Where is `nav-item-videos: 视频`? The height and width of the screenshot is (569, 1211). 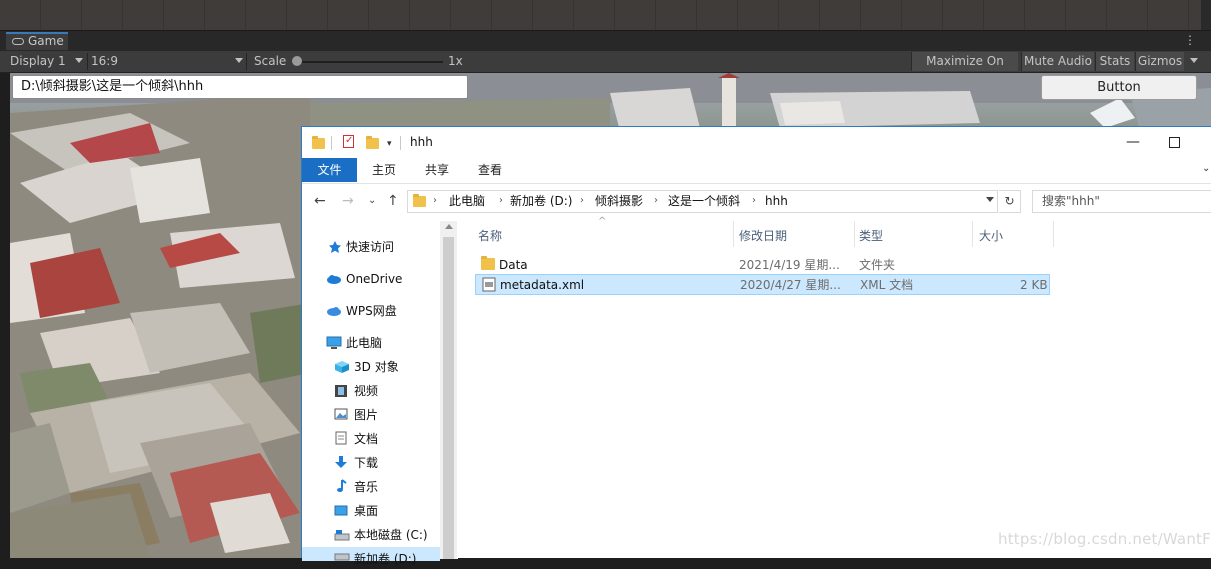 nav-item-videos: 视频 is located at coordinates (366, 391).